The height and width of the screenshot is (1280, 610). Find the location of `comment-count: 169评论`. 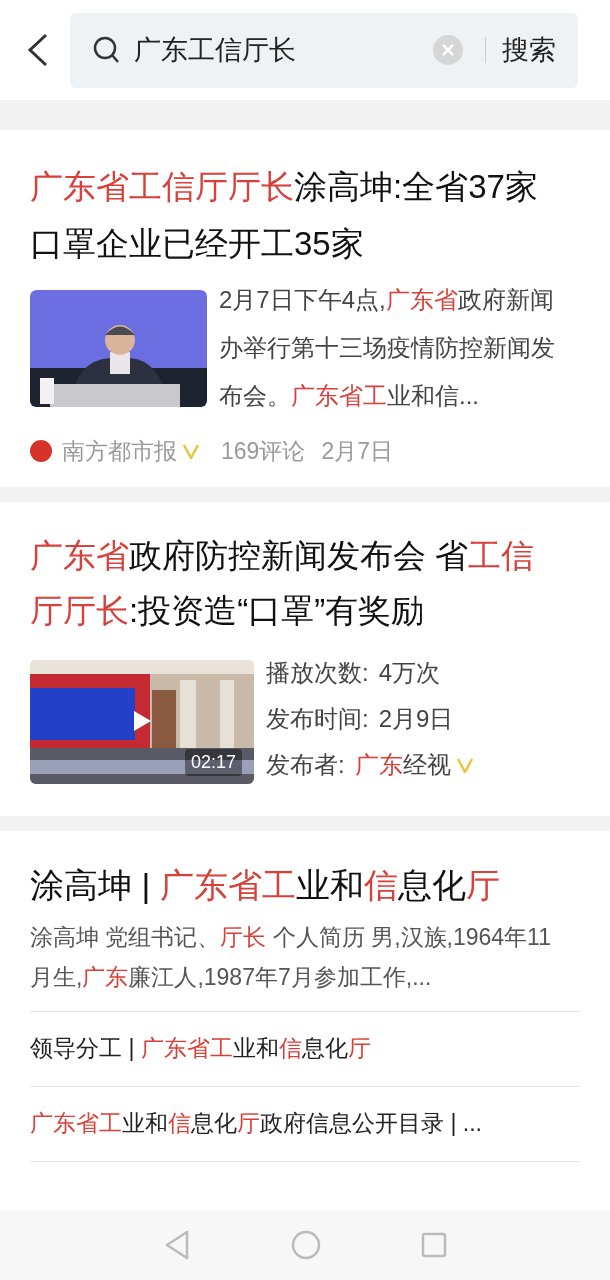

comment-count: 169评论 is located at coordinates (263, 451).